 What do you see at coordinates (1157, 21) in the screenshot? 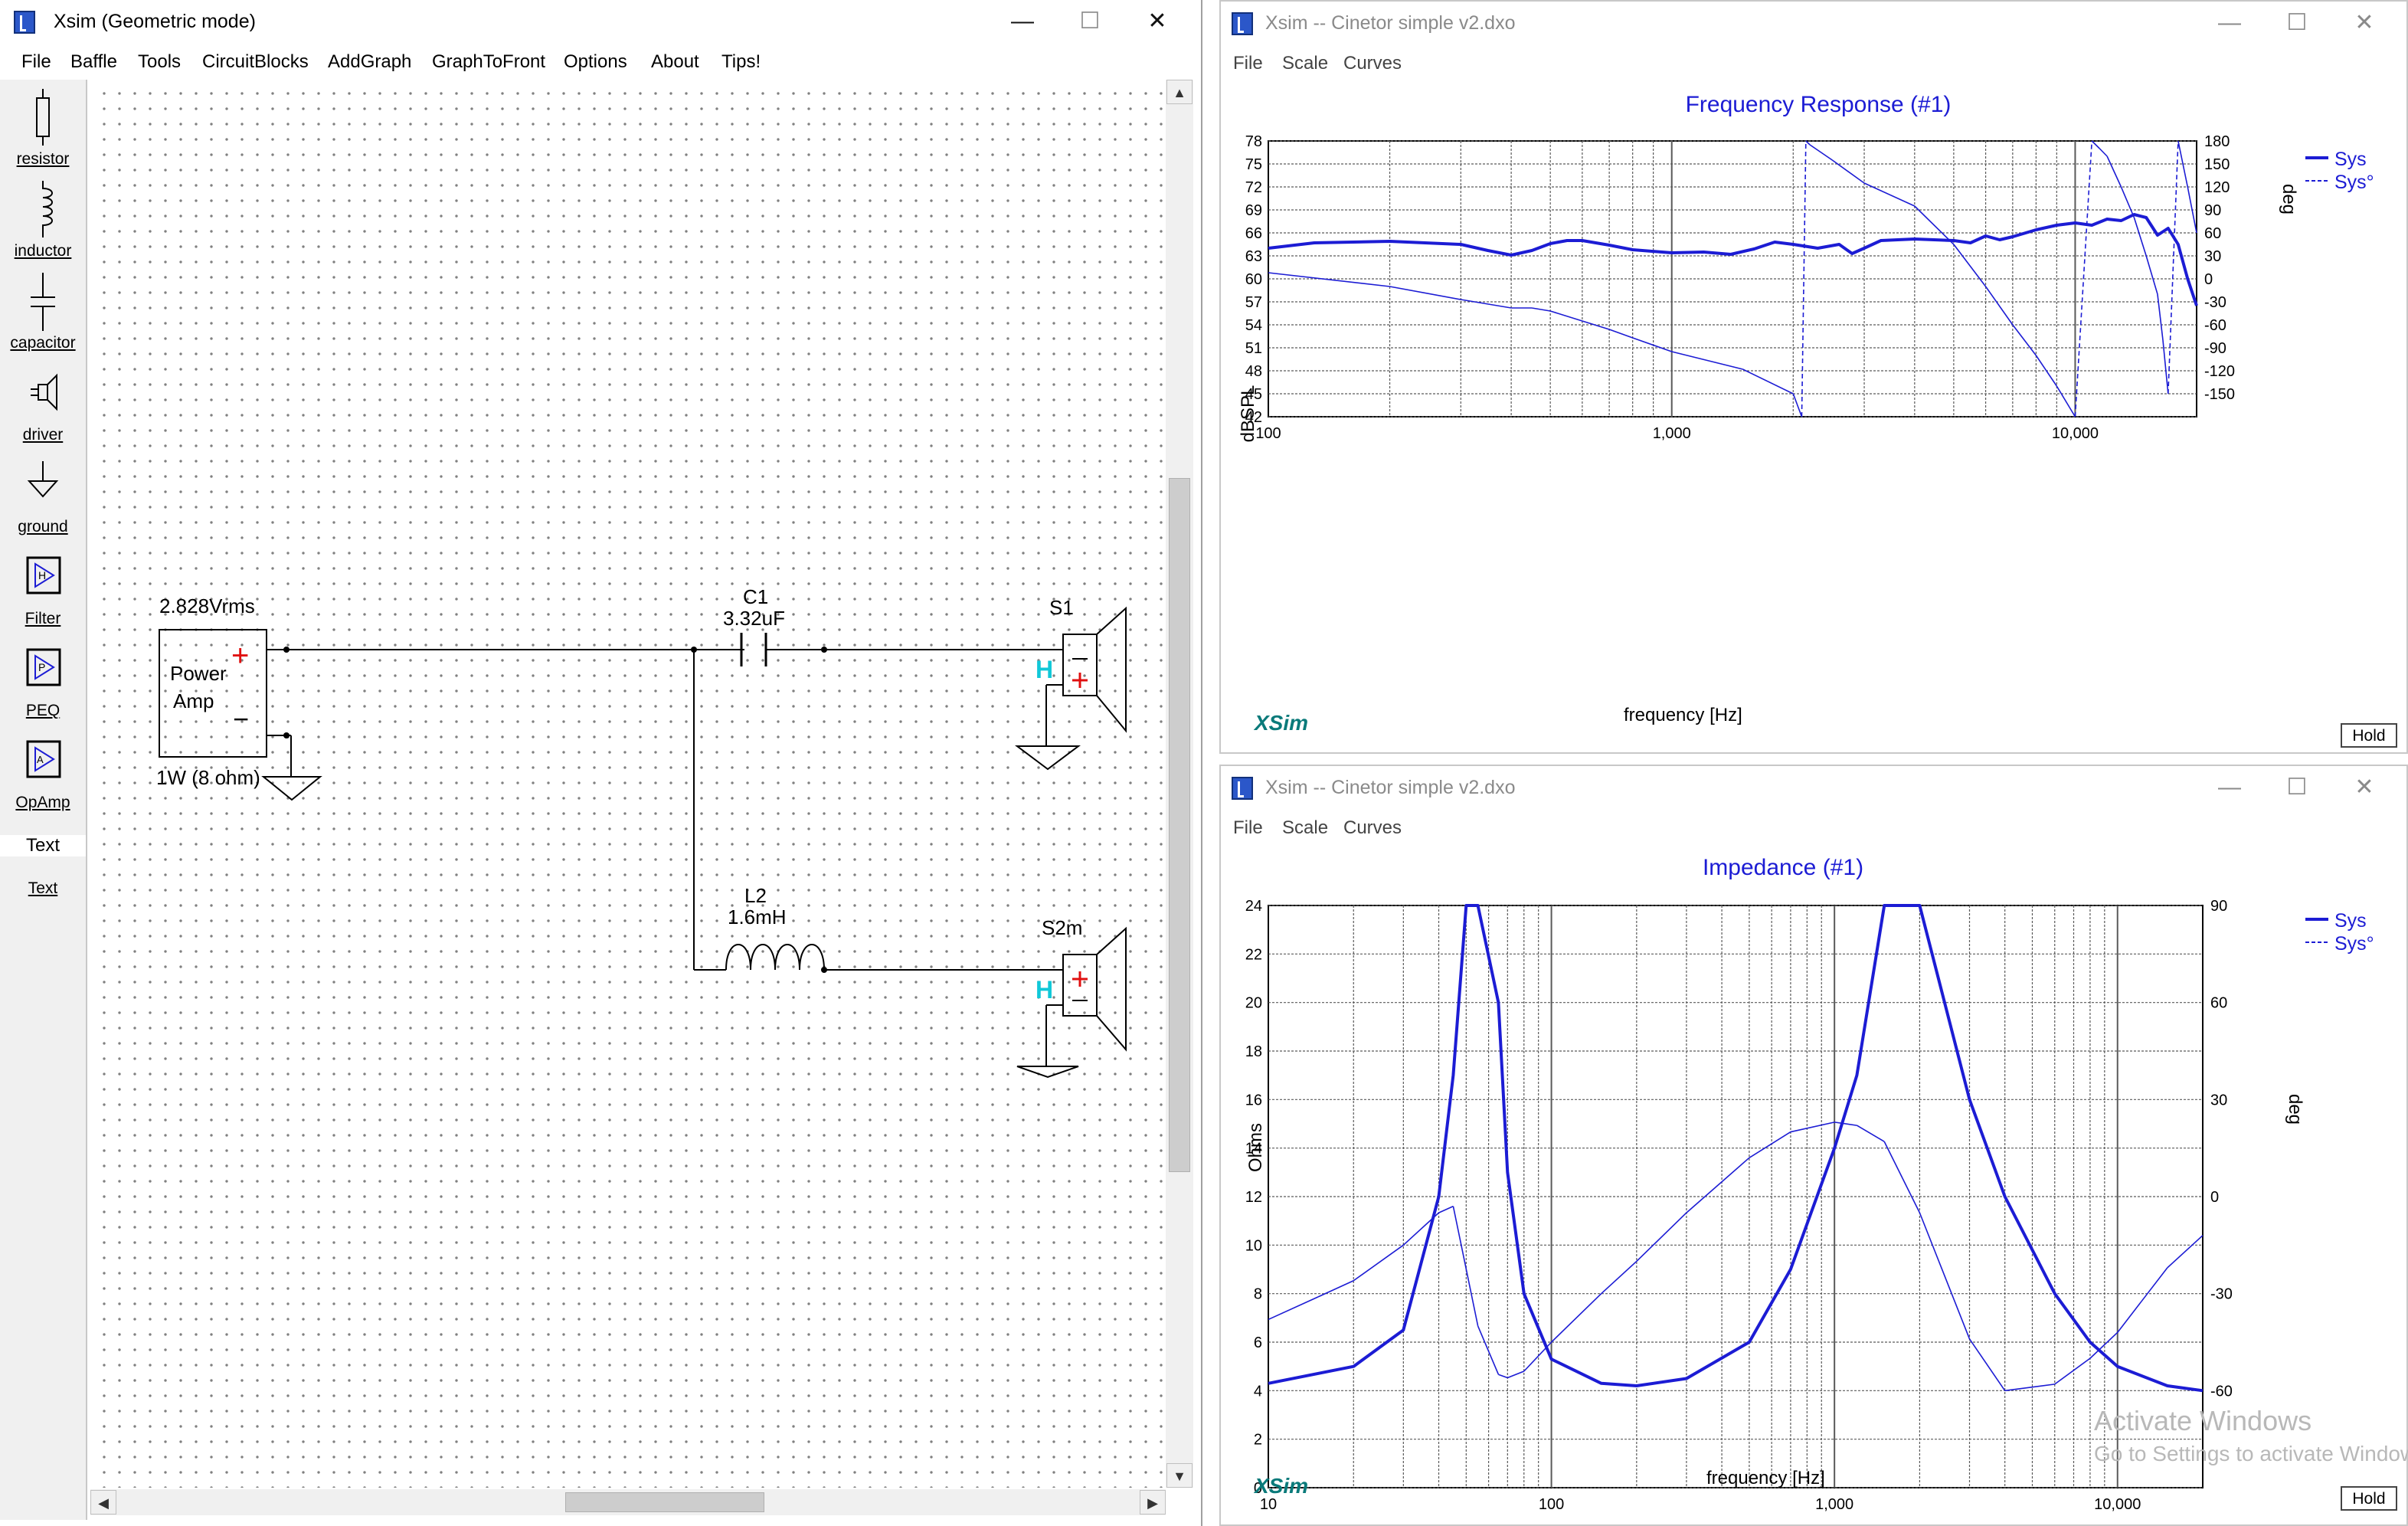
I see `close-button: ✕` at bounding box center [1157, 21].